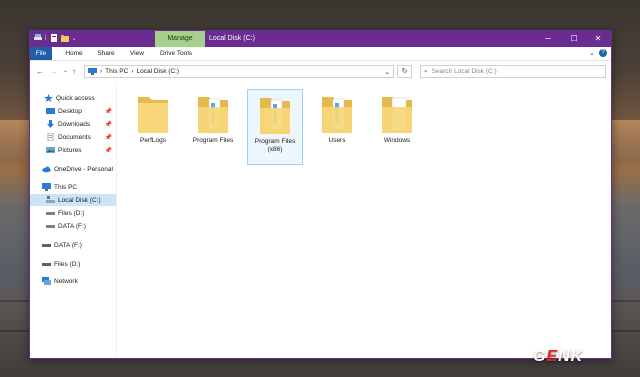 The height and width of the screenshot is (377, 640). What do you see at coordinates (65, 70) in the screenshot?
I see `recent-locations-button: ⌄` at bounding box center [65, 70].